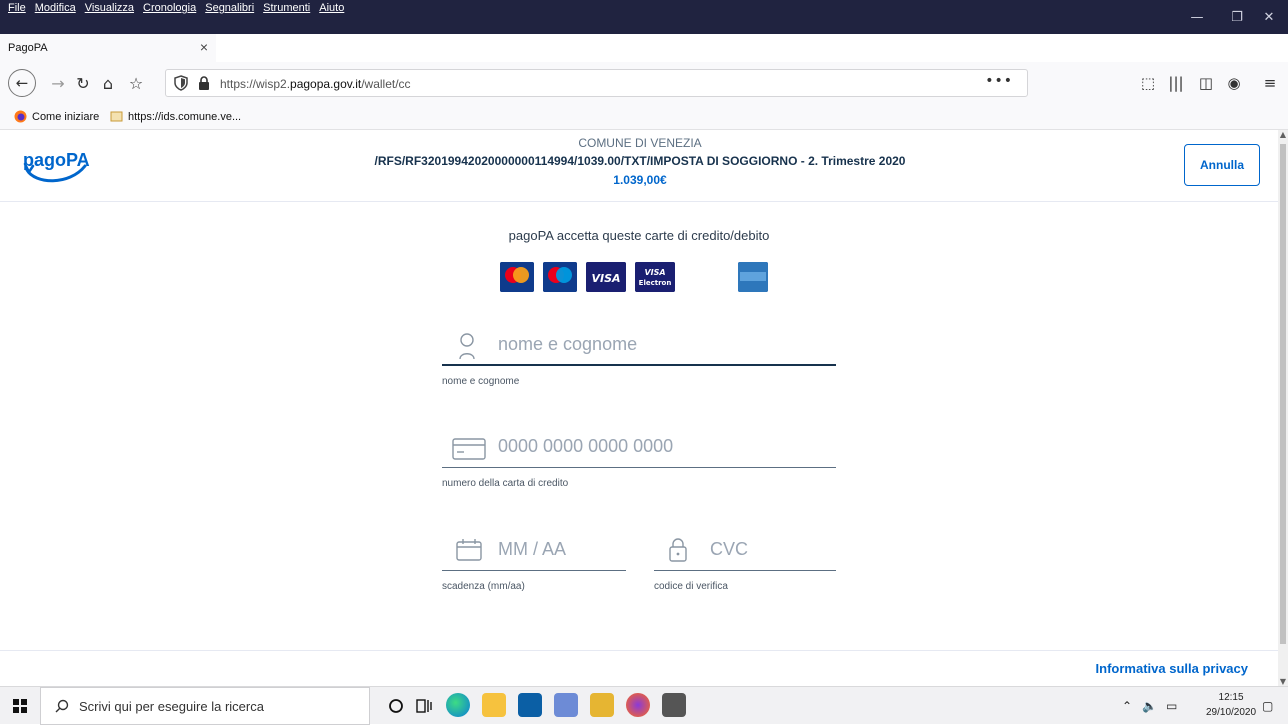  What do you see at coordinates (638, 705) in the screenshot?
I see `firefox-taskbar-icon` at bounding box center [638, 705].